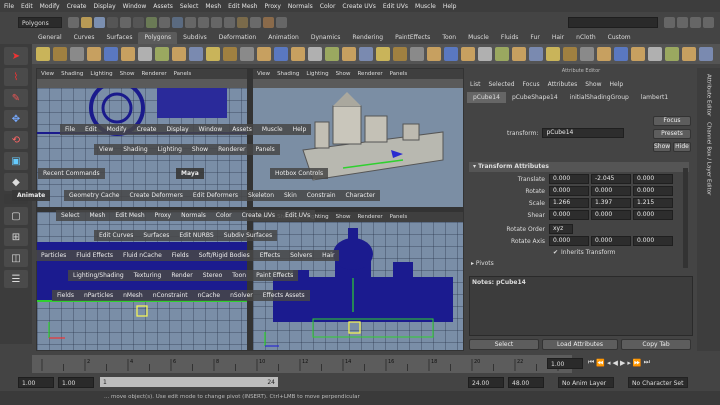 Image resolution: width=720 pixels, height=405 pixels. What do you see at coordinates (27, 6) in the screenshot?
I see `menu-edit: Edit` at bounding box center [27, 6].